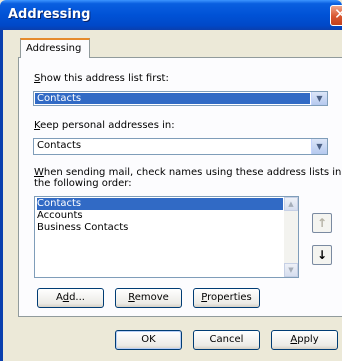  I want to click on list-item: Accounts, so click(60, 216).